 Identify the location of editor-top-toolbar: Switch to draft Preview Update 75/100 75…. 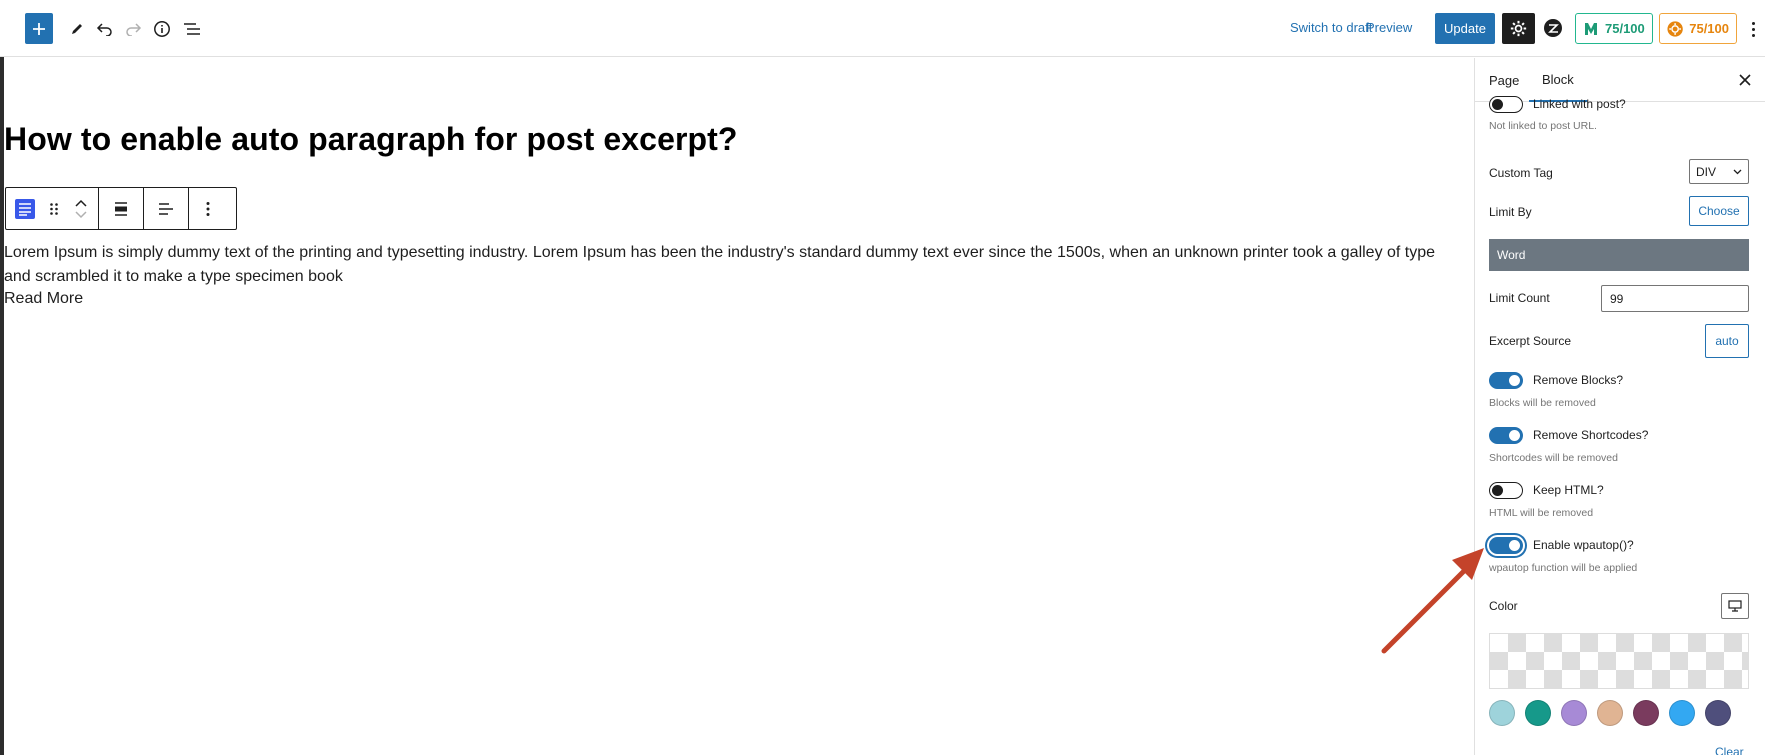
(882, 28).